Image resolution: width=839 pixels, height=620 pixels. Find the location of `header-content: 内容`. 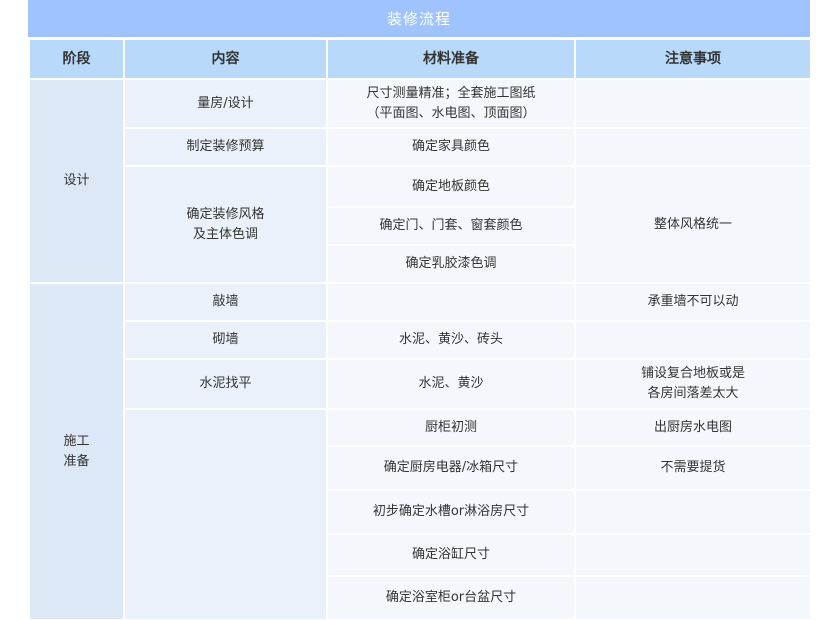

header-content: 内容 is located at coordinates (225, 59).